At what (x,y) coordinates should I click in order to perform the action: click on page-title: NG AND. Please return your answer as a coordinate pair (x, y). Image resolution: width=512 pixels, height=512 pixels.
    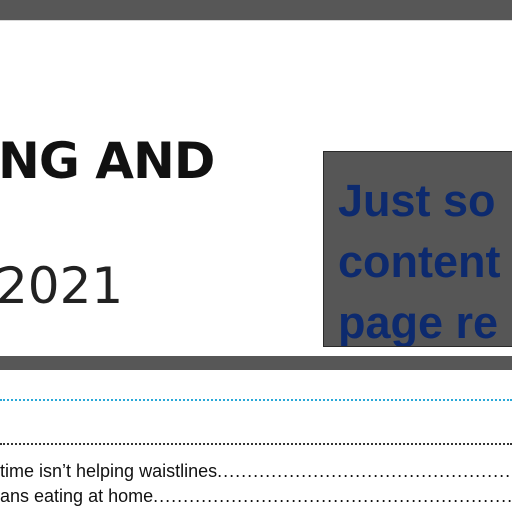
    Looking at the image, I should click on (107, 161).